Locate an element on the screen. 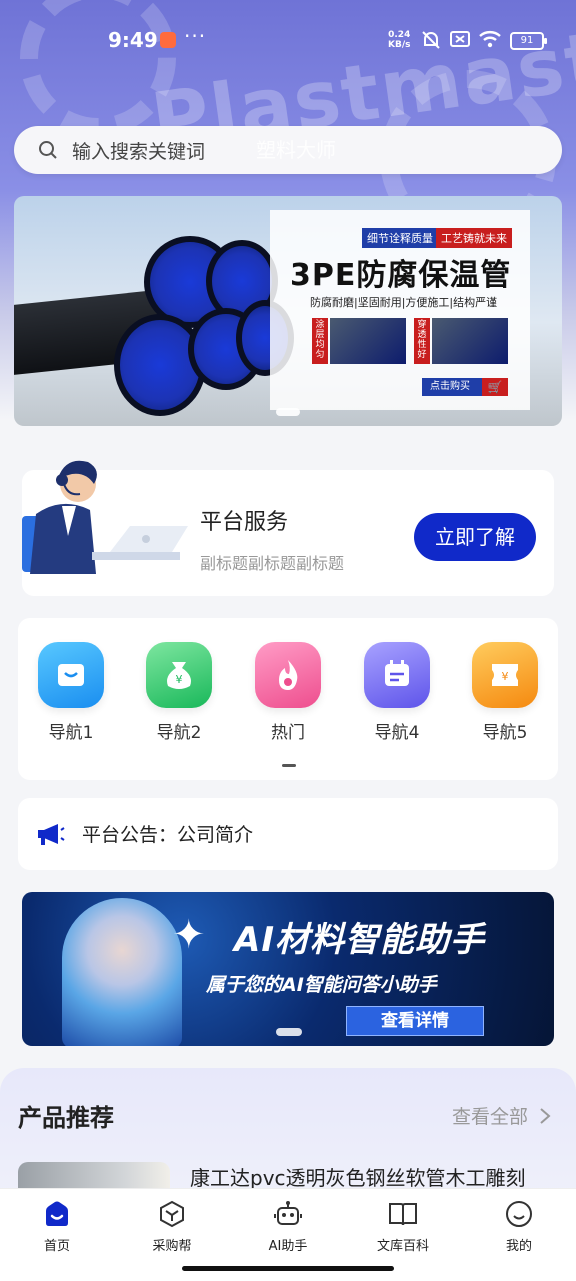  brand-watermark: 塑料大师 is located at coordinates (296, 150).